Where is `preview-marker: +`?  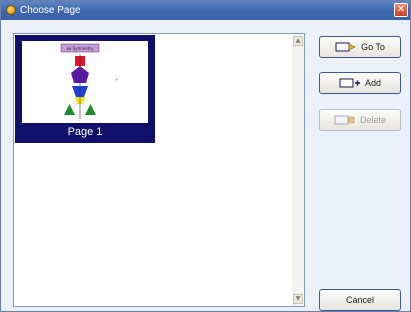 preview-marker: + is located at coordinates (116, 79).